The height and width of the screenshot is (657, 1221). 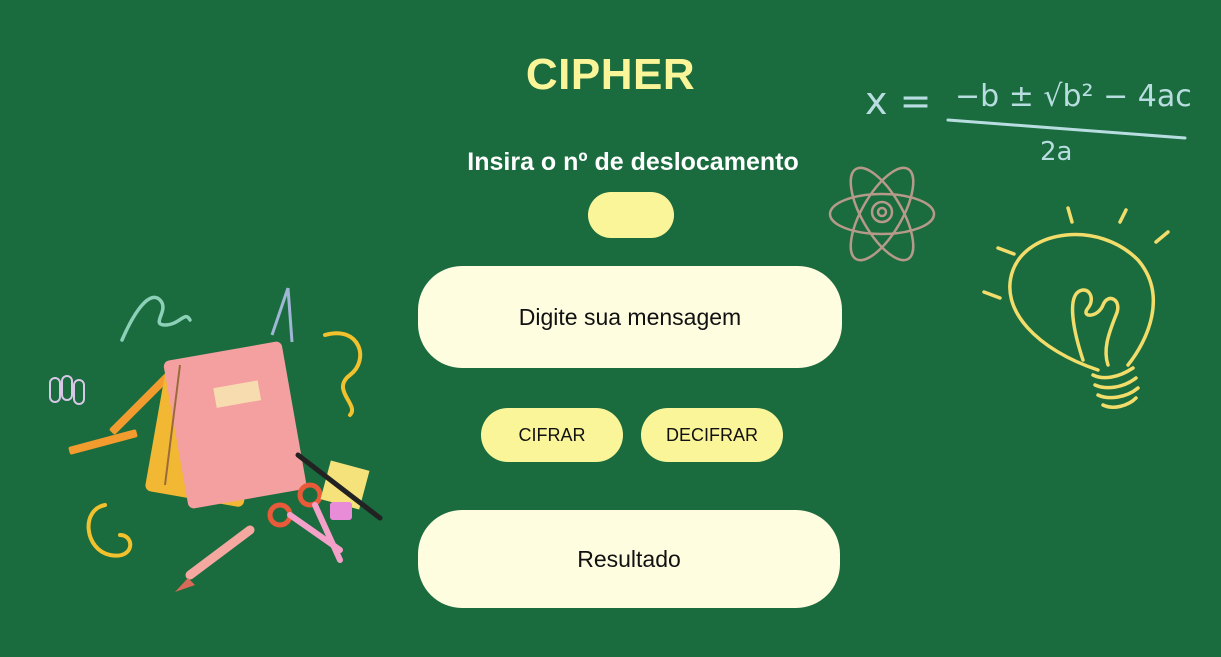 I want to click on decrypt-button: DECIFRAR, so click(x=712, y=435).